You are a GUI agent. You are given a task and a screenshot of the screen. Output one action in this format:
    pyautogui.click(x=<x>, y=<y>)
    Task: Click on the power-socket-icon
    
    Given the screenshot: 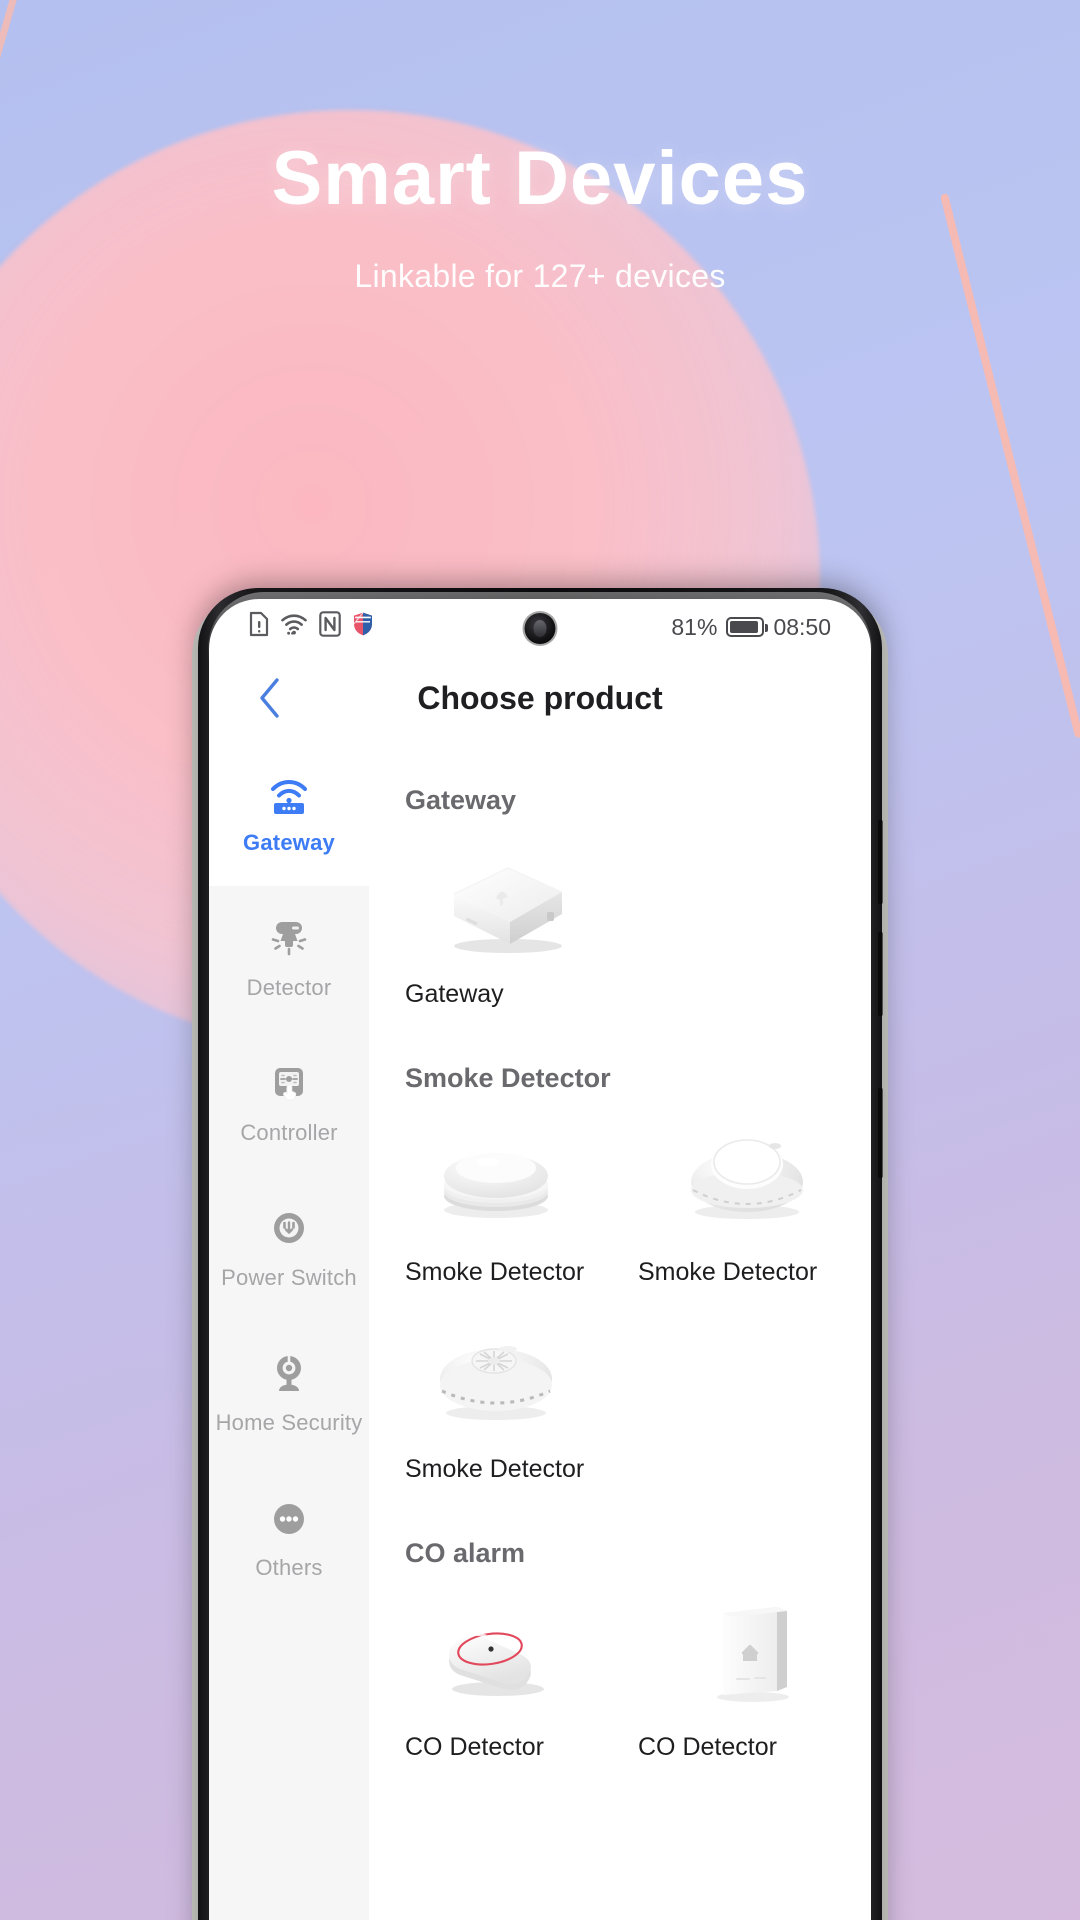 What is the action you would take?
    pyautogui.click(x=289, y=1229)
    